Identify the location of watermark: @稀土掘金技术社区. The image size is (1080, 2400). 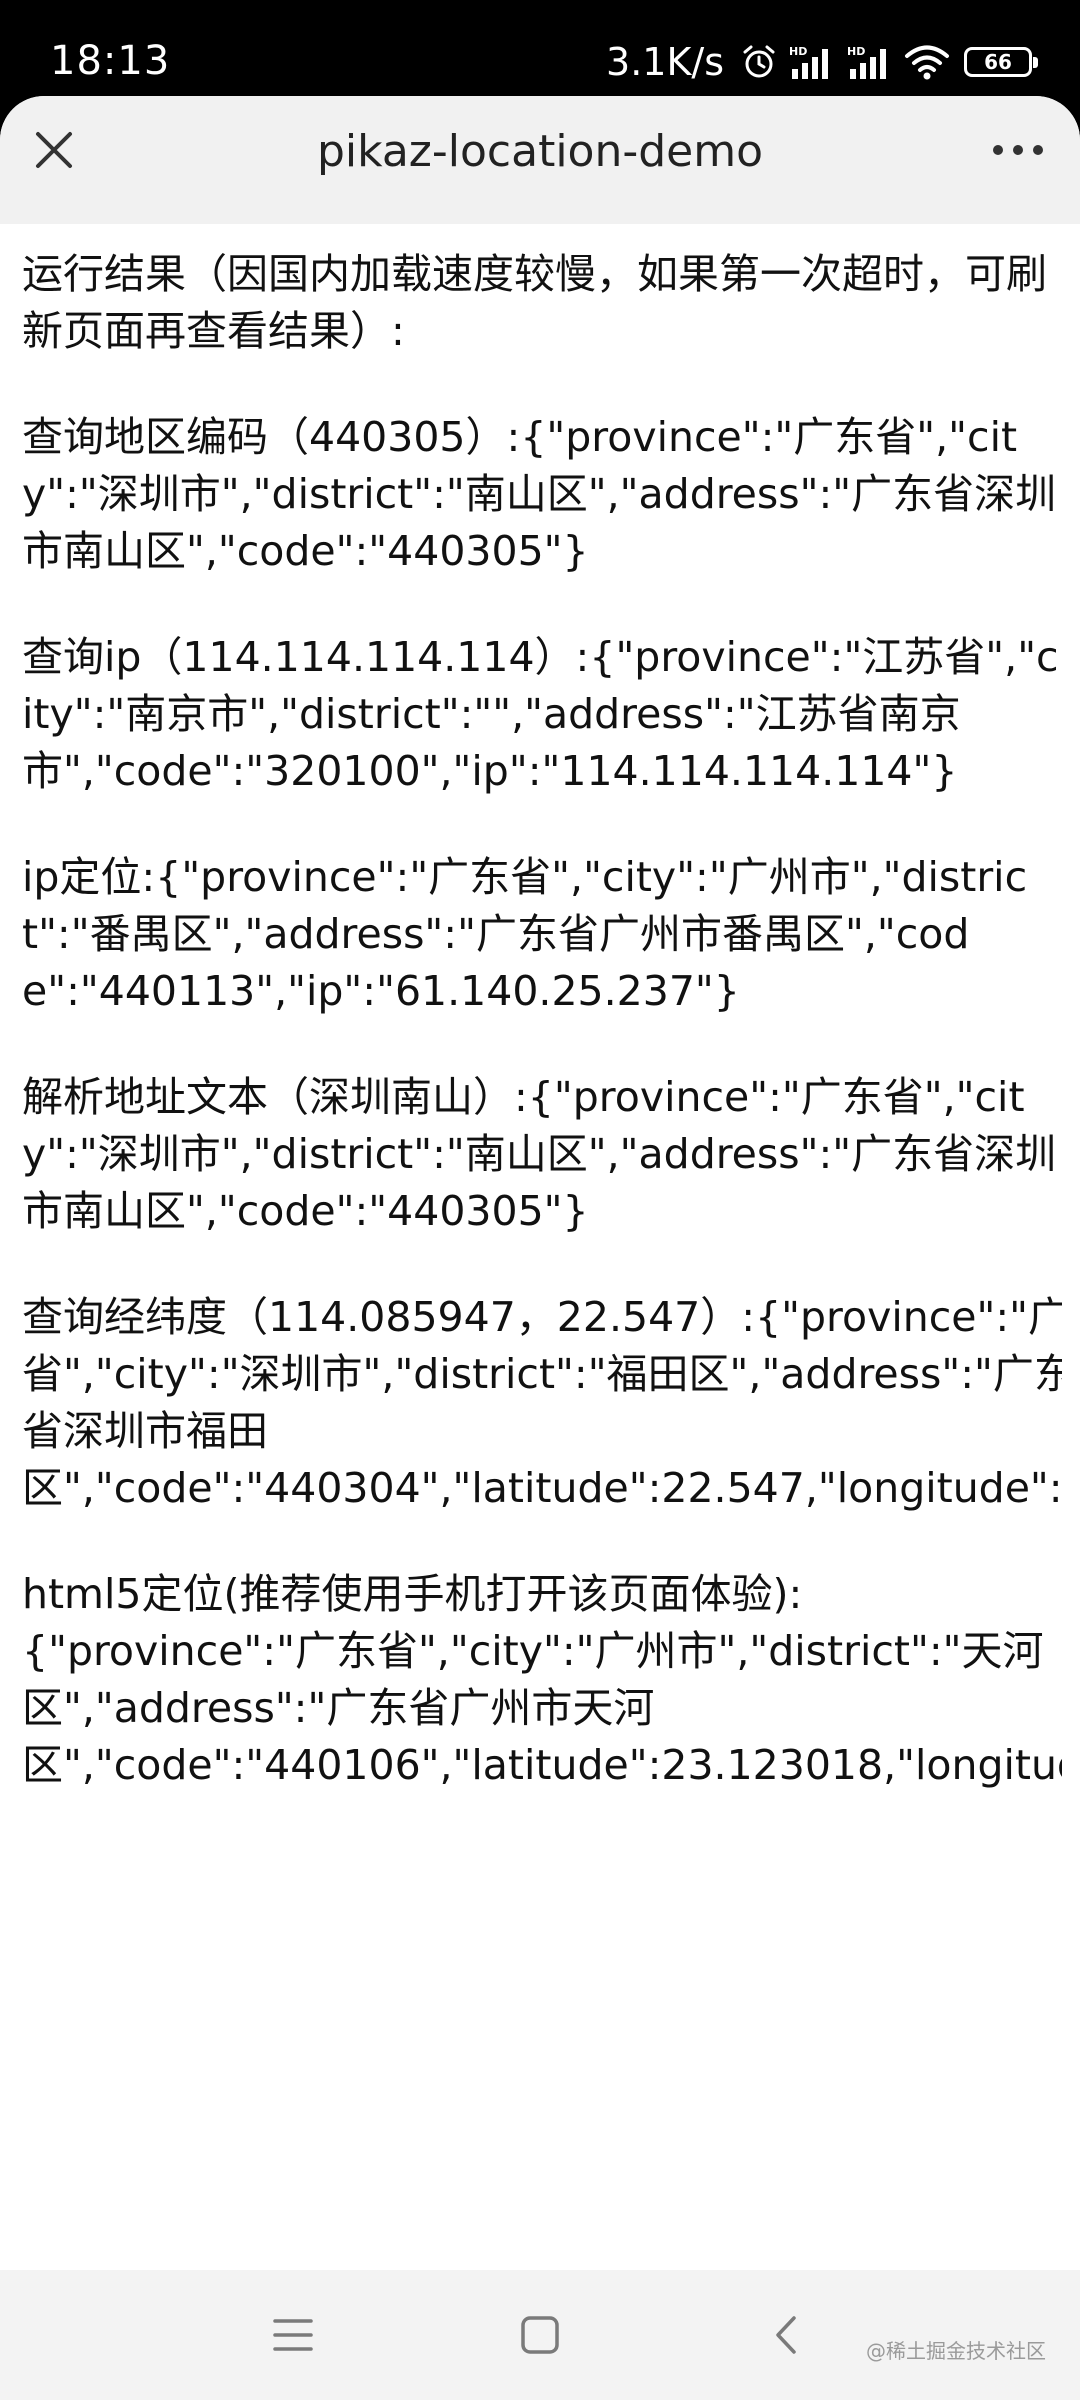
(956, 2351).